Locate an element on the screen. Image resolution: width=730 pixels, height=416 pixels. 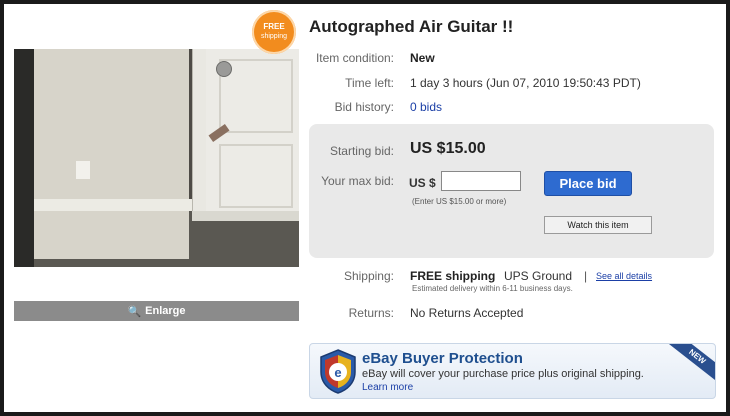
see-all-details-link: See all details is located at coordinates (624, 276).